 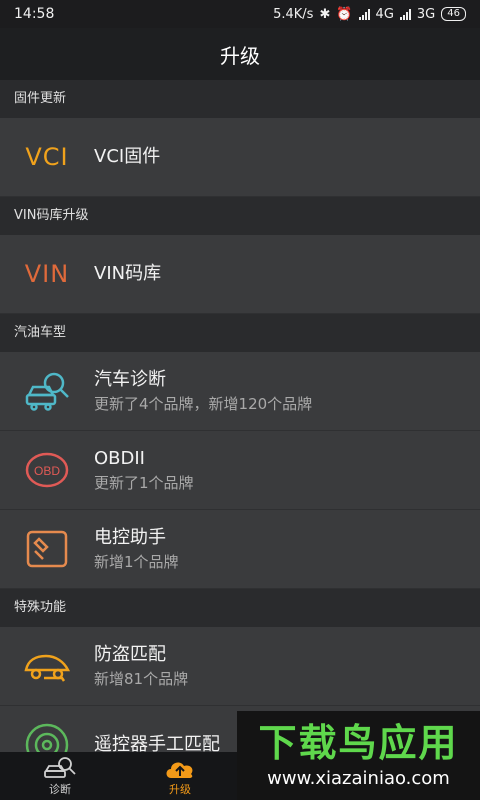 I want to click on vci-text-icon: VCI, so click(x=47, y=157).